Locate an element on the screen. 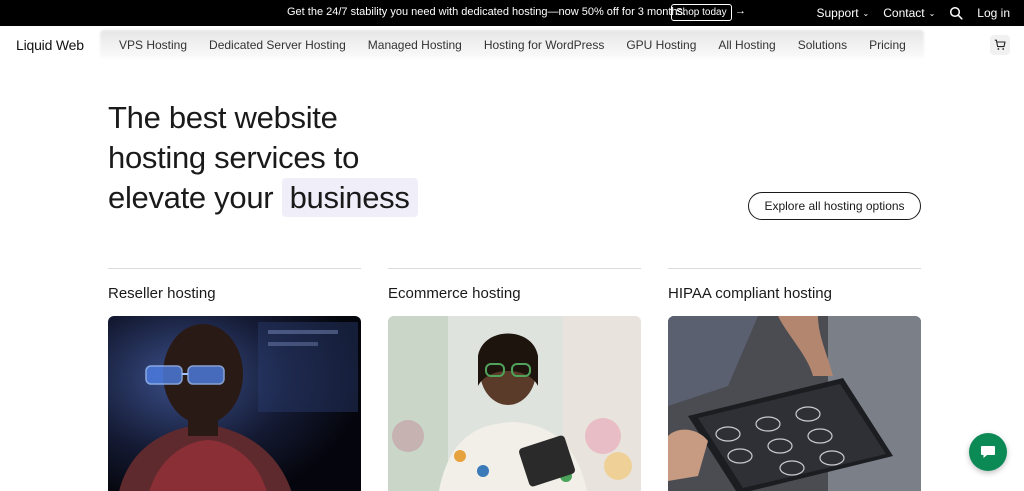 The image size is (1024, 491). card-ecommerce-hosting: Ecommerce hosting is located at coordinates (514, 379).